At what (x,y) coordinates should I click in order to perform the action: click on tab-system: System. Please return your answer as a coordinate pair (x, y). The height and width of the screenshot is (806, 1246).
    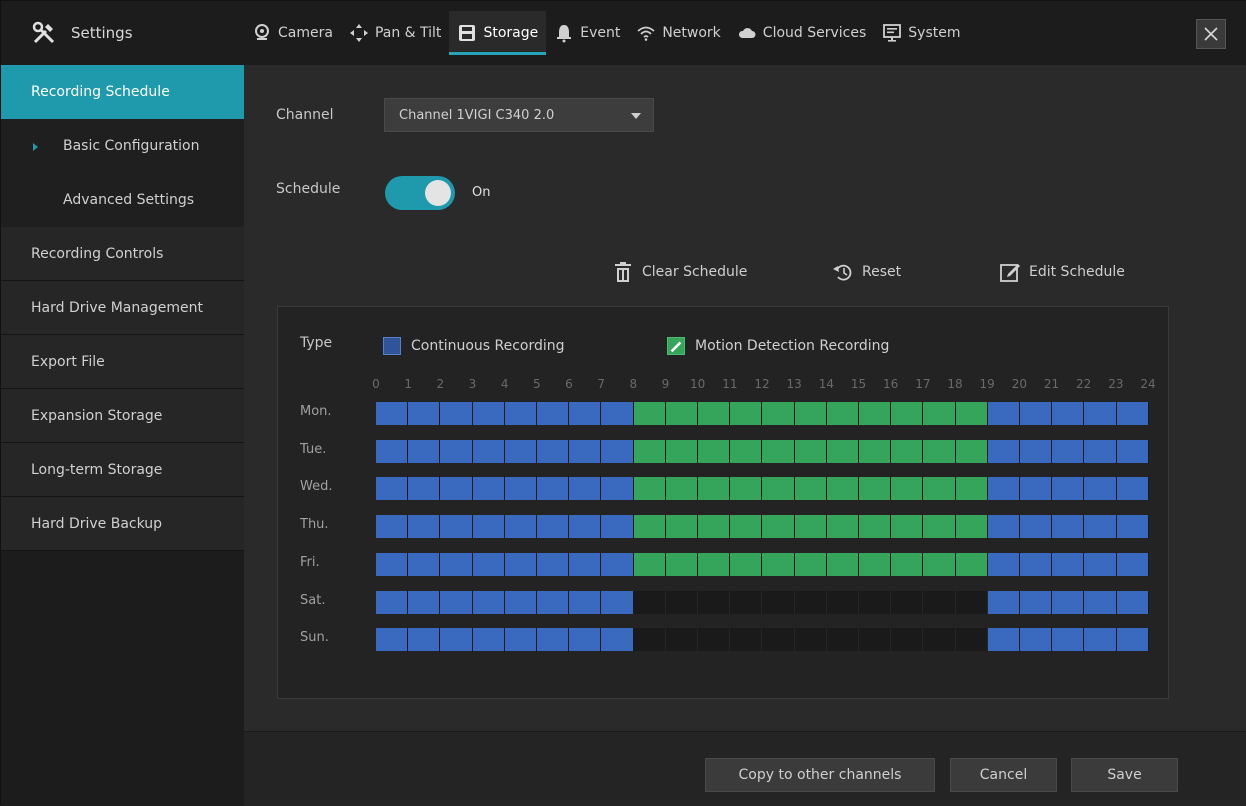
    Looking at the image, I should click on (921, 33).